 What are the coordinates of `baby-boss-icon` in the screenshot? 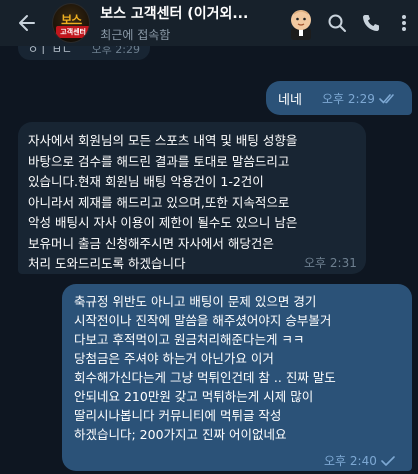 It's located at (301, 23).